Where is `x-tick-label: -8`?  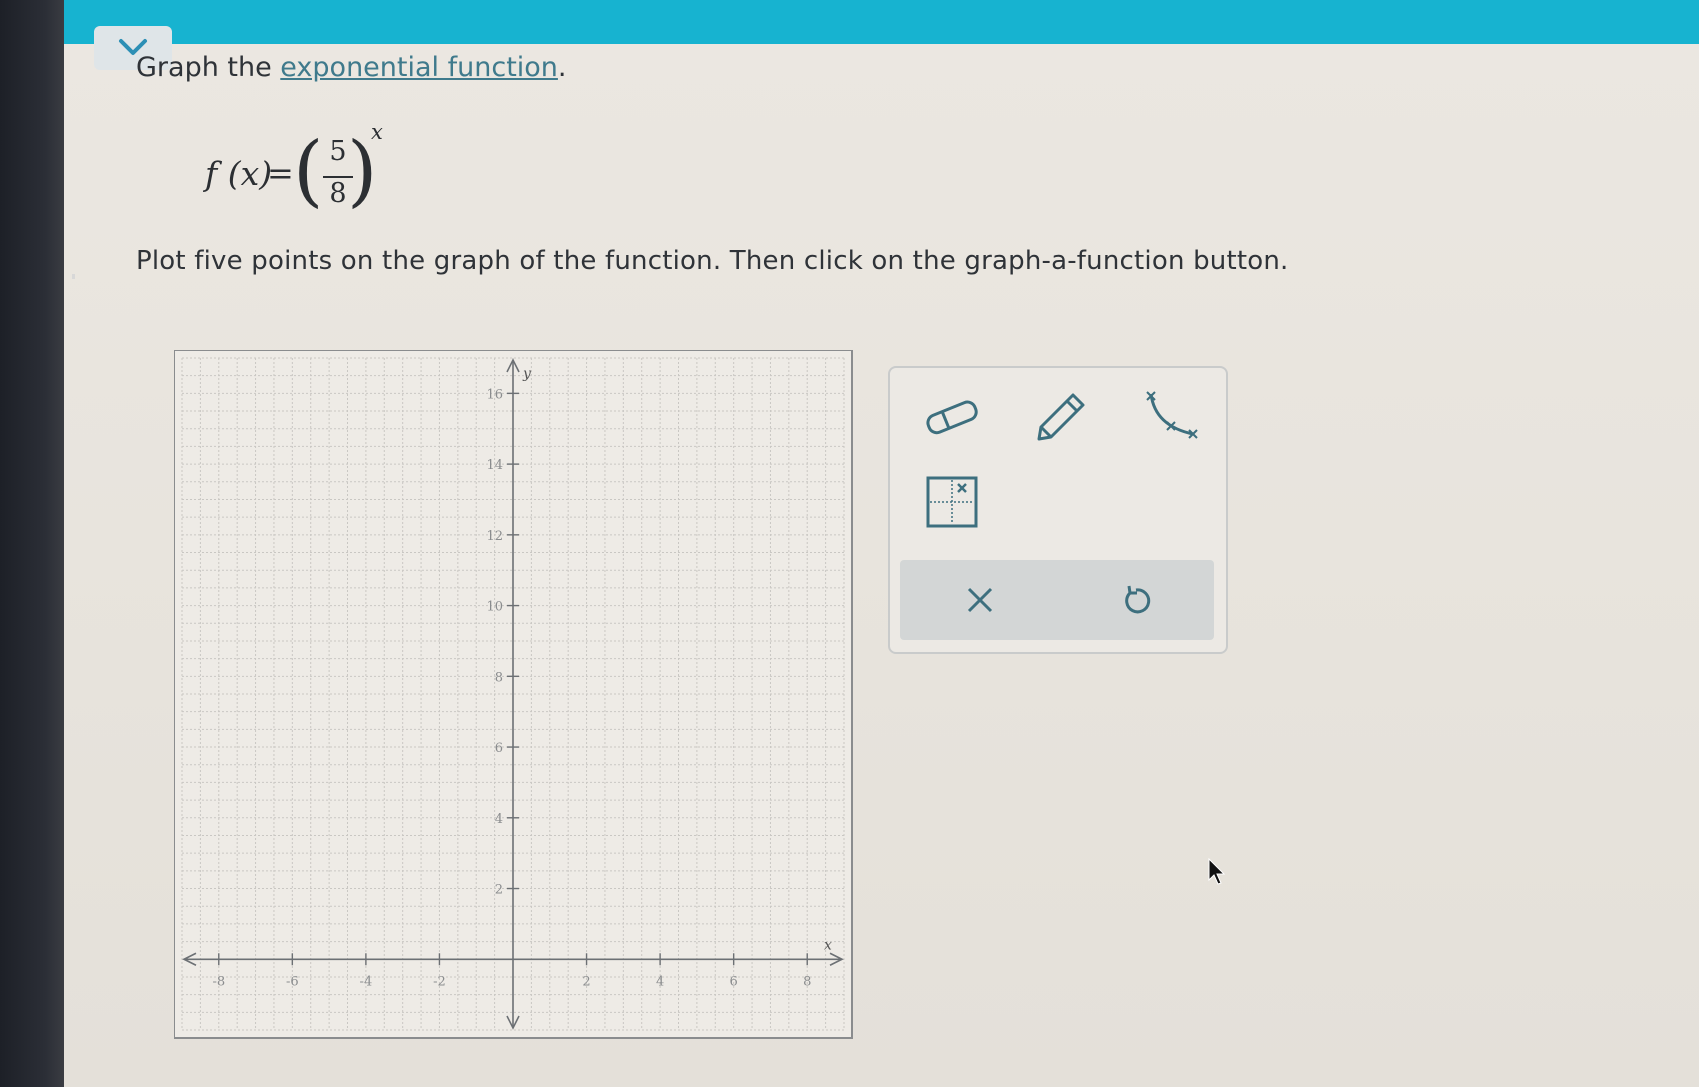 x-tick-label: -8 is located at coordinates (218, 981).